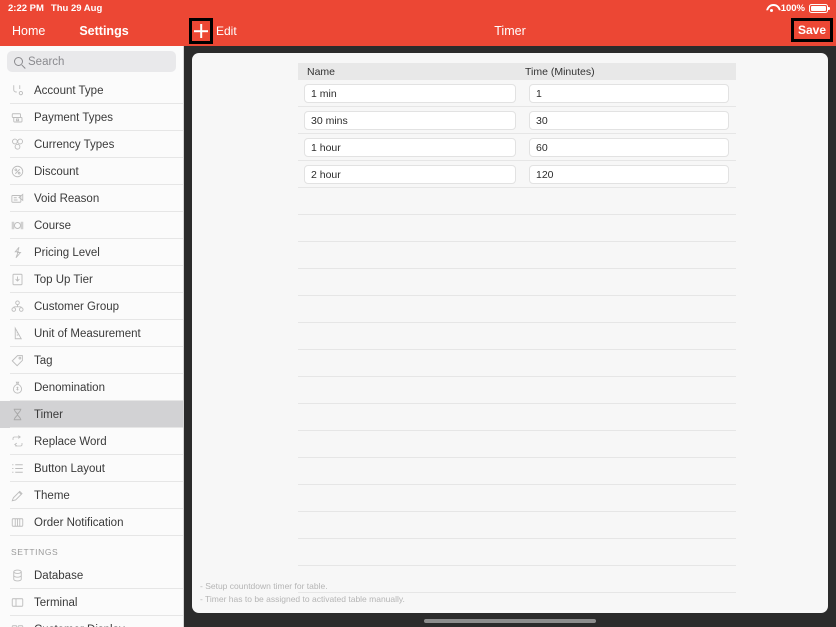 This screenshot has height=627, width=836. I want to click on status-bar-right: 100%, so click(801, 8).